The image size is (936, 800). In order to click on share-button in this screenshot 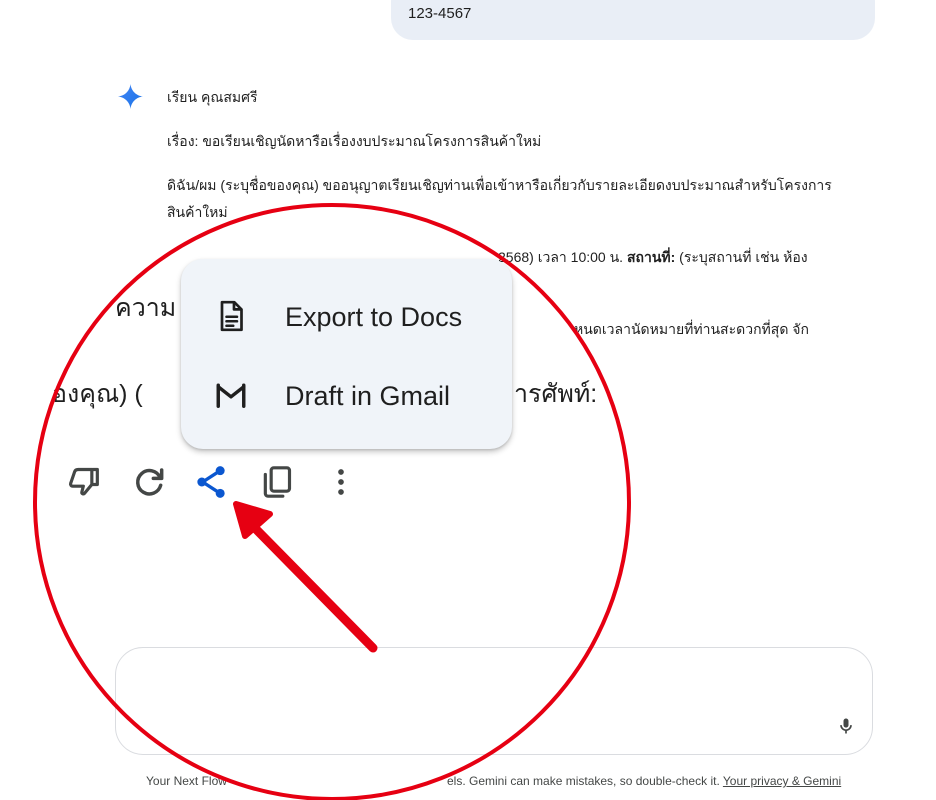, I will do `click(211, 482)`.